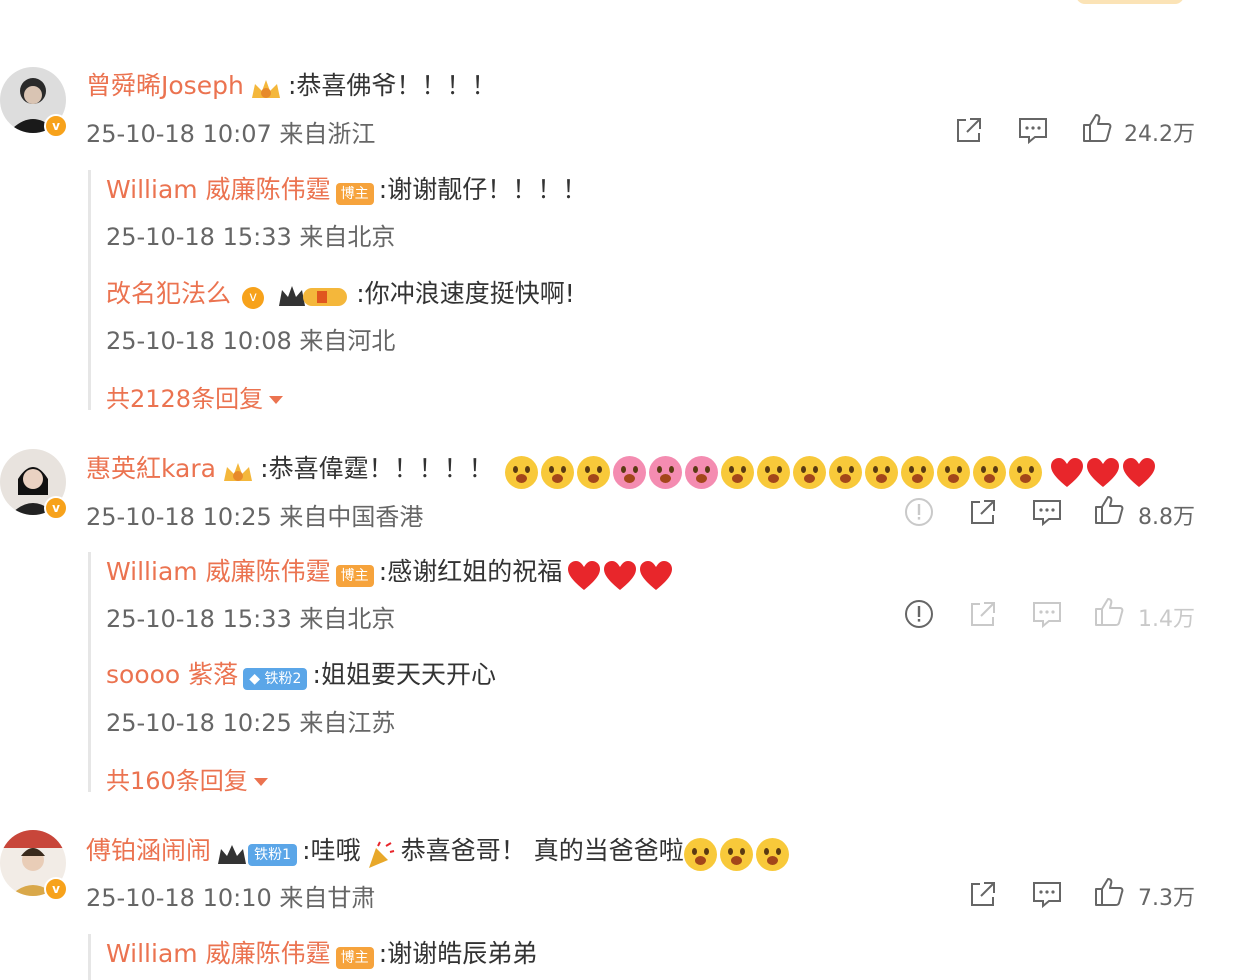  What do you see at coordinates (255, 678) in the screenshot?
I see `diamond-icon: ◆` at bounding box center [255, 678].